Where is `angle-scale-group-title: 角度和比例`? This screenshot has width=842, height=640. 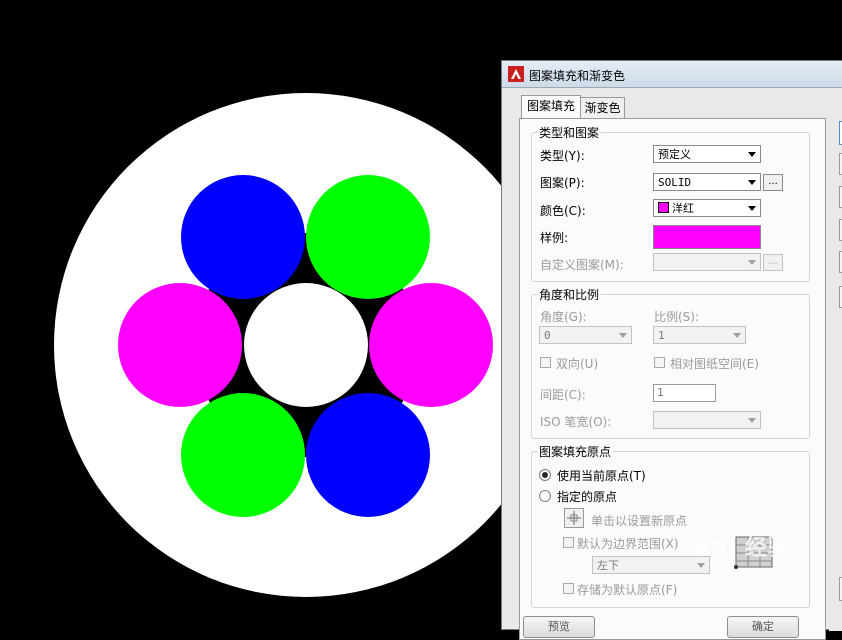 angle-scale-group-title: 角度和比例 is located at coordinates (569, 294).